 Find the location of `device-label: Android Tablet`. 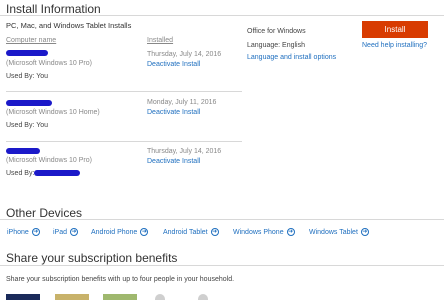

device-label: Android Tablet is located at coordinates (185, 232).